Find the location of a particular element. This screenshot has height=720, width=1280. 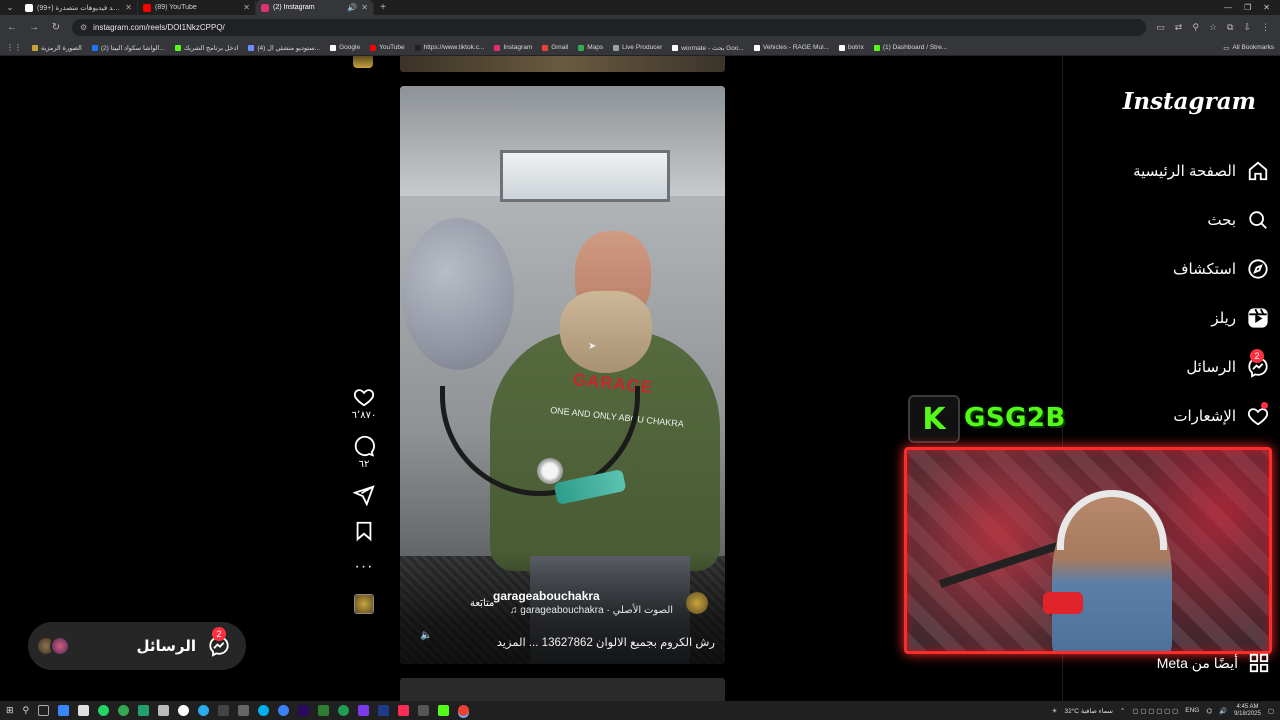

bookmark-item: ادخل برنامج الشريك is located at coordinates (206, 48).